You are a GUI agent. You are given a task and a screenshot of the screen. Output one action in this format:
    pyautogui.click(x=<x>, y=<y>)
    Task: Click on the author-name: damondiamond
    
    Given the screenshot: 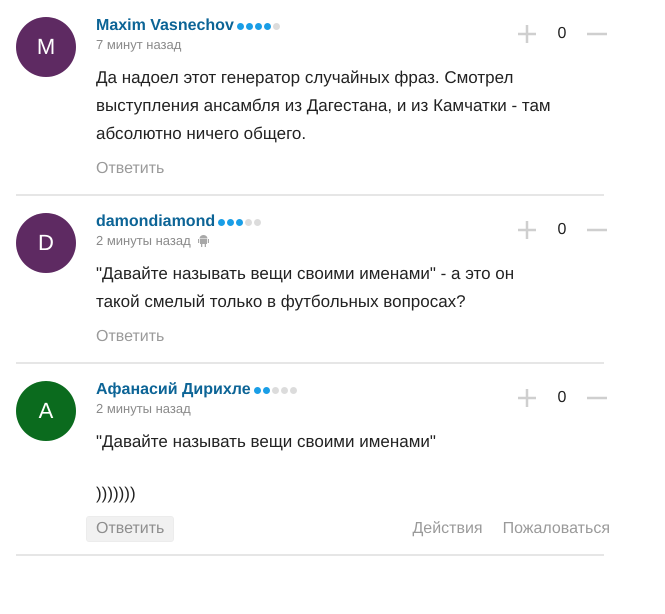 What is the action you would take?
    pyautogui.click(x=156, y=222)
    